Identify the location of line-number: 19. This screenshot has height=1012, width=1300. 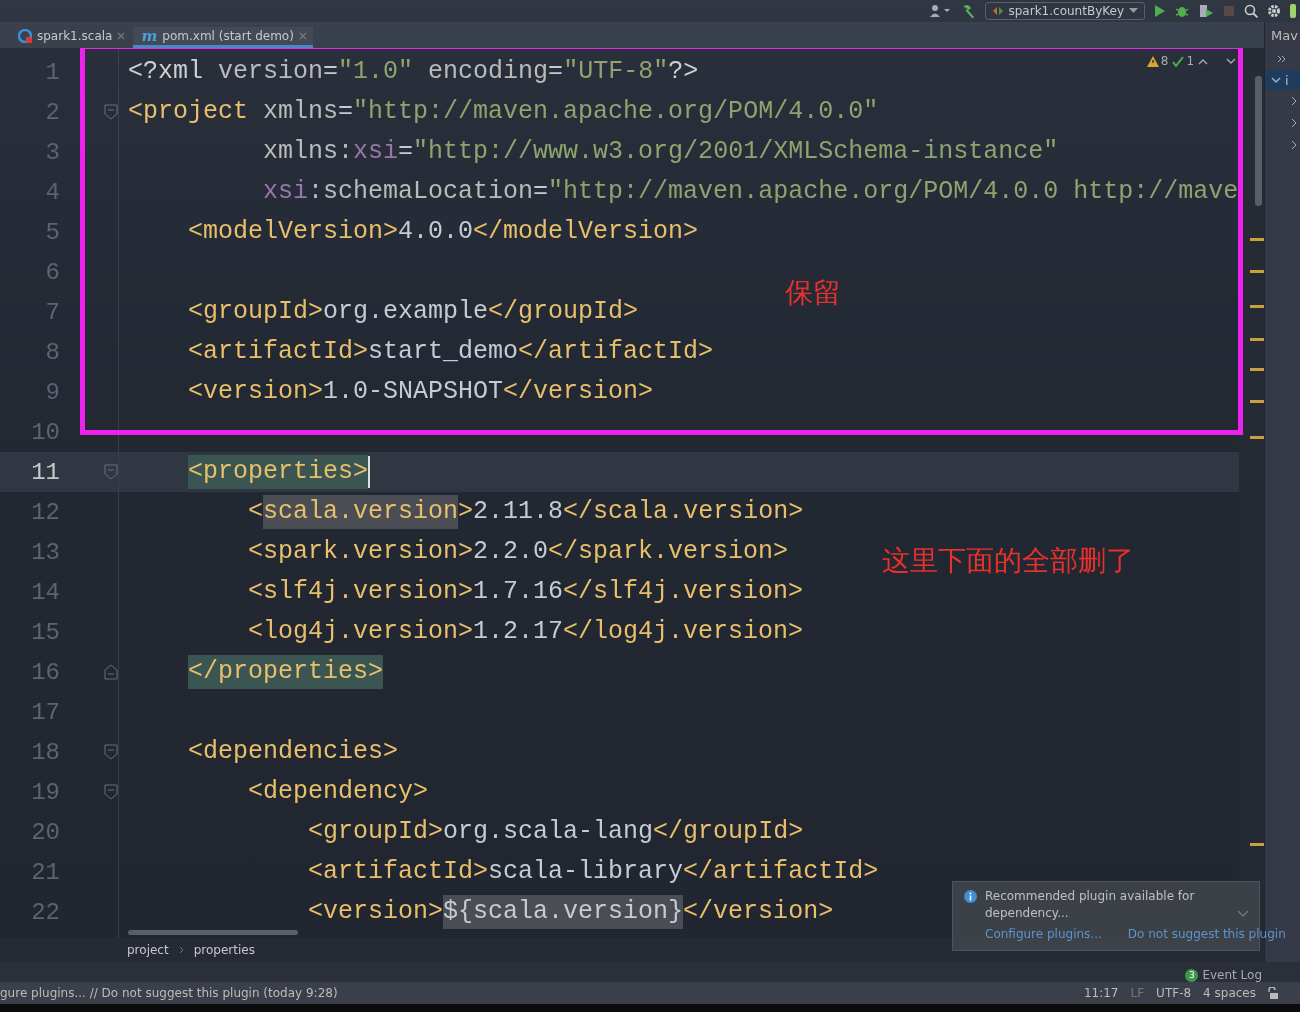
(45, 792).